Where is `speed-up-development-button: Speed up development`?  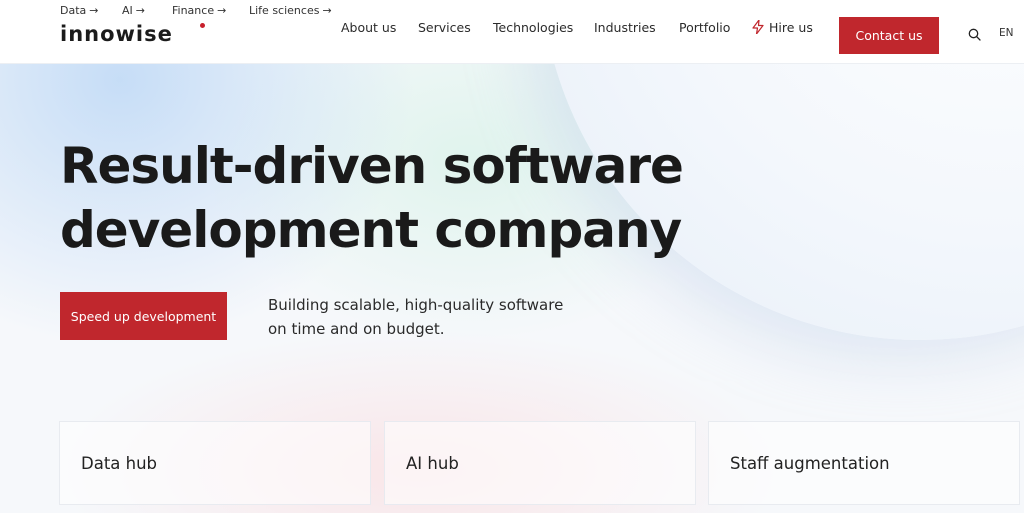
speed-up-development-button: Speed up development is located at coordinates (143, 316).